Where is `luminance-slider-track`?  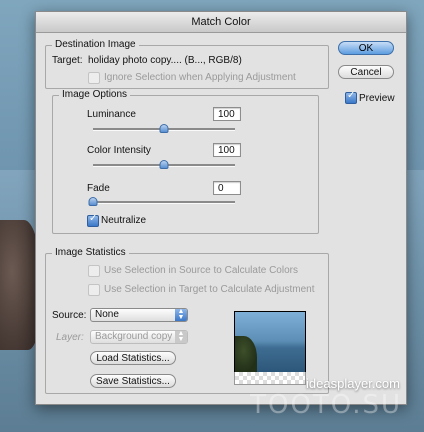 luminance-slider-track is located at coordinates (164, 128).